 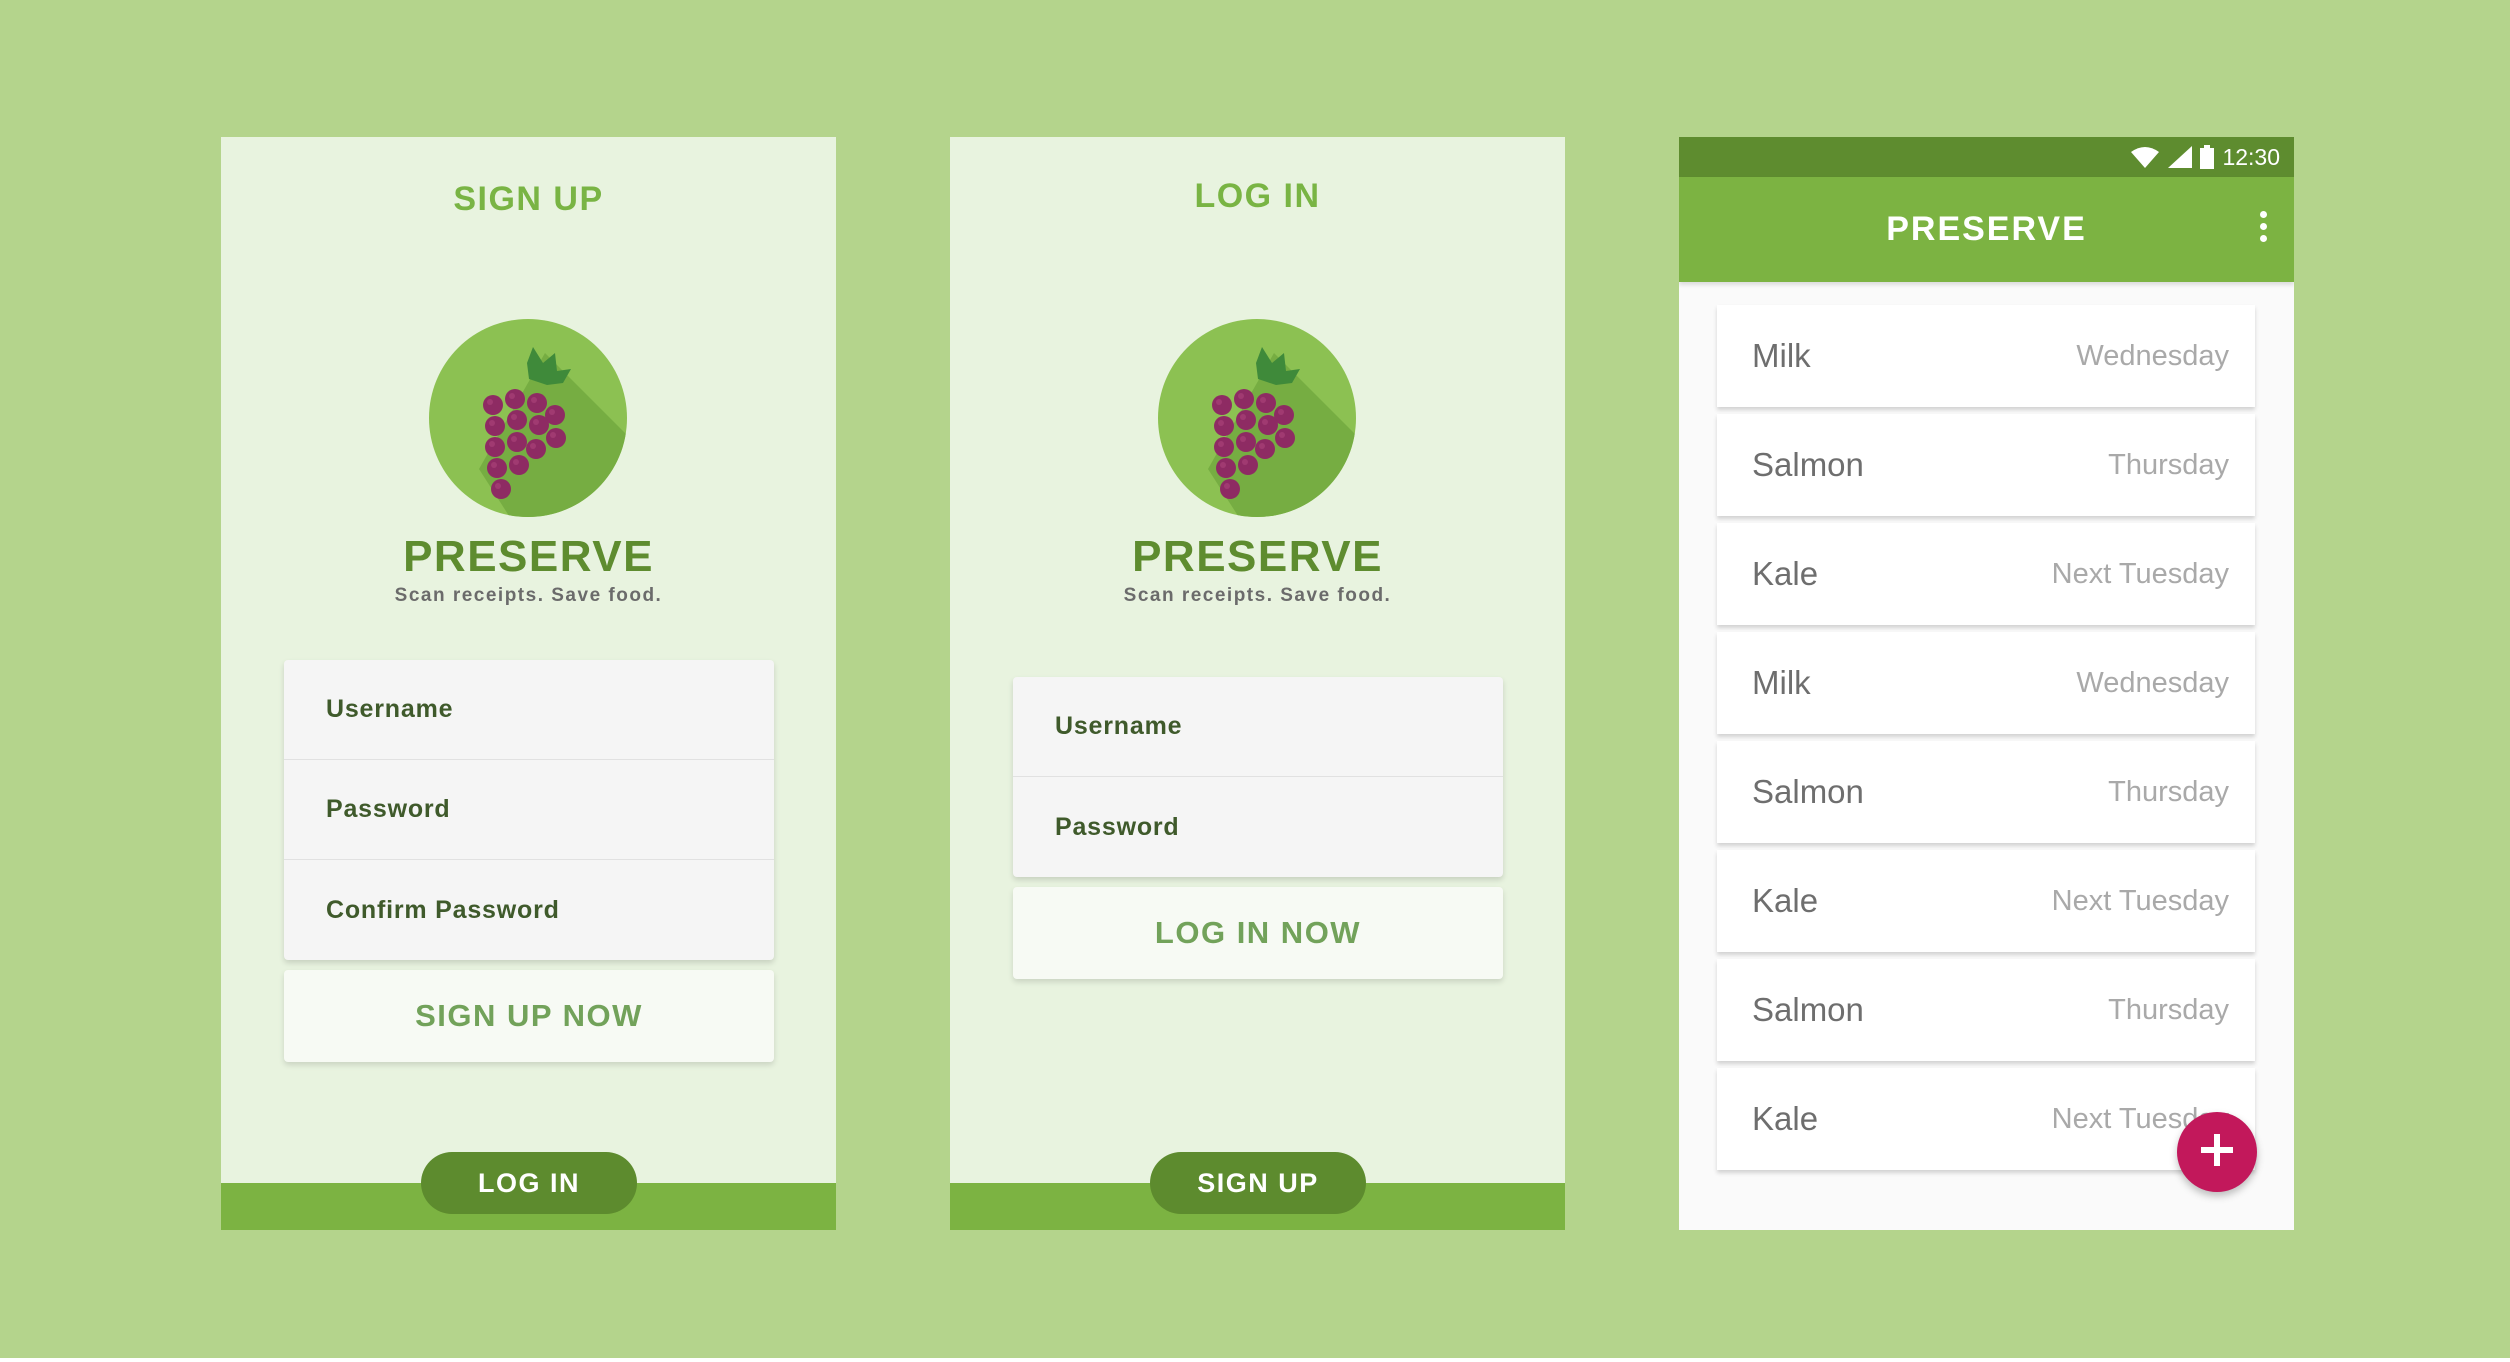 I want to click on add-item-button, so click(x=2217, y=1152).